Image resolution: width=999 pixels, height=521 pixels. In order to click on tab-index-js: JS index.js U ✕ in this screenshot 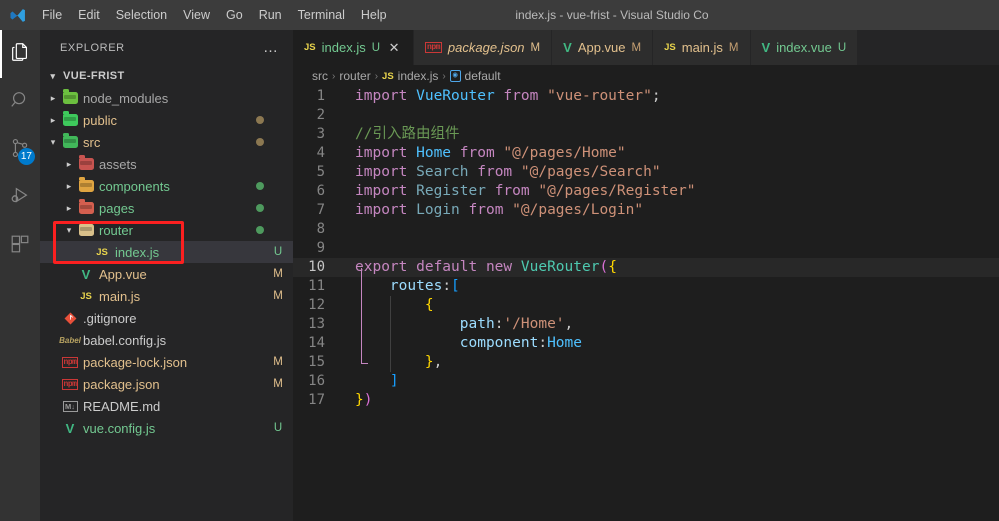, I will do `click(354, 47)`.